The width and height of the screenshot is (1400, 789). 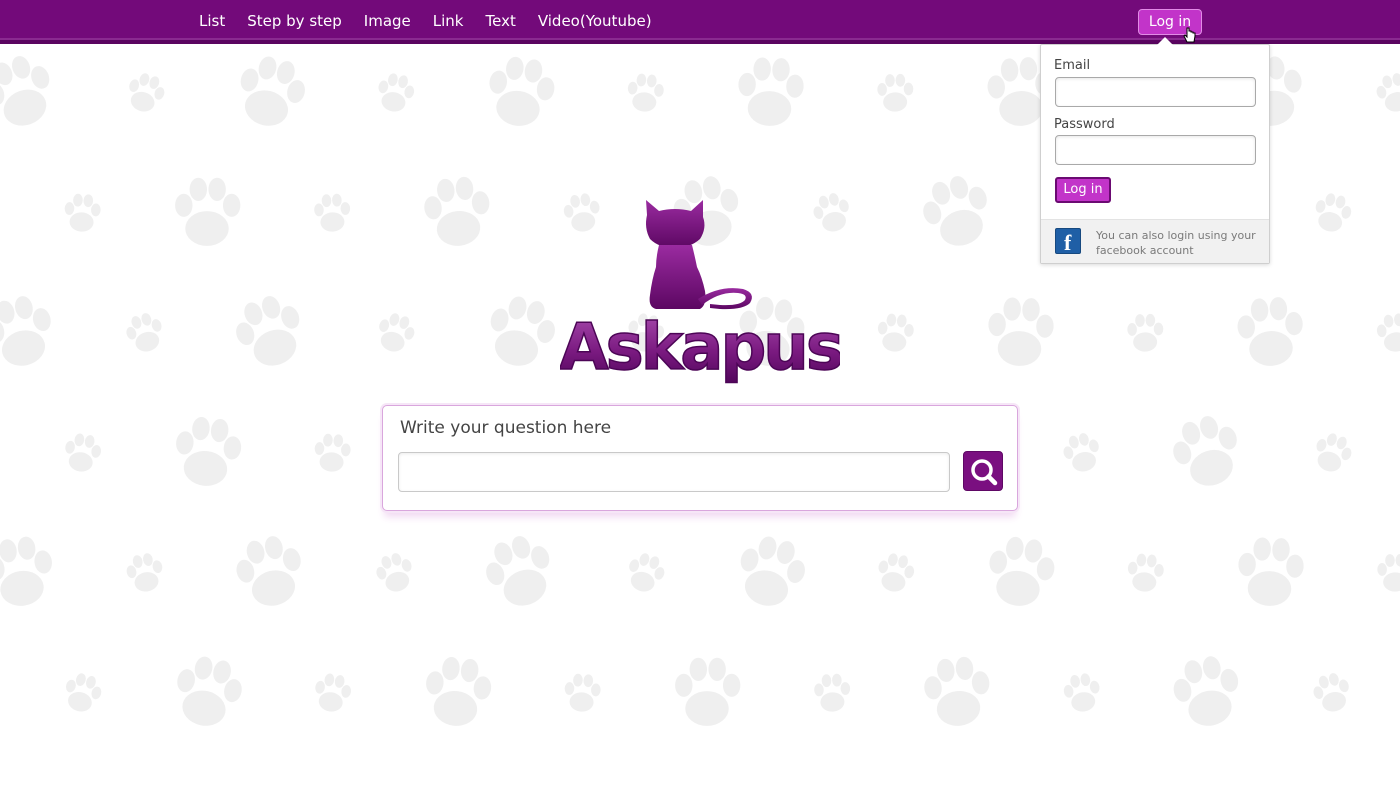 I want to click on nav-link-image: Image, so click(x=387, y=21).